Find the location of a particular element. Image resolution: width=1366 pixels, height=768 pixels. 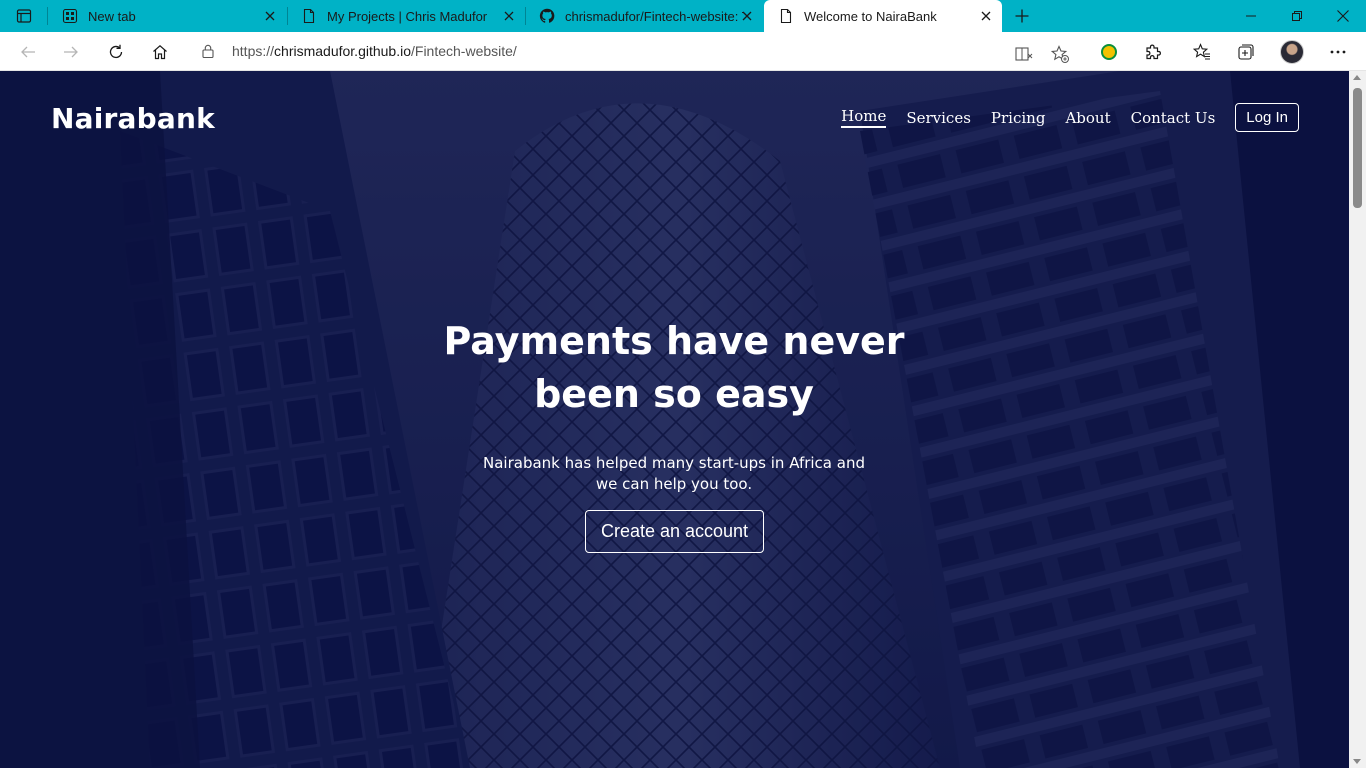

home-icon is located at coordinates (160, 52).